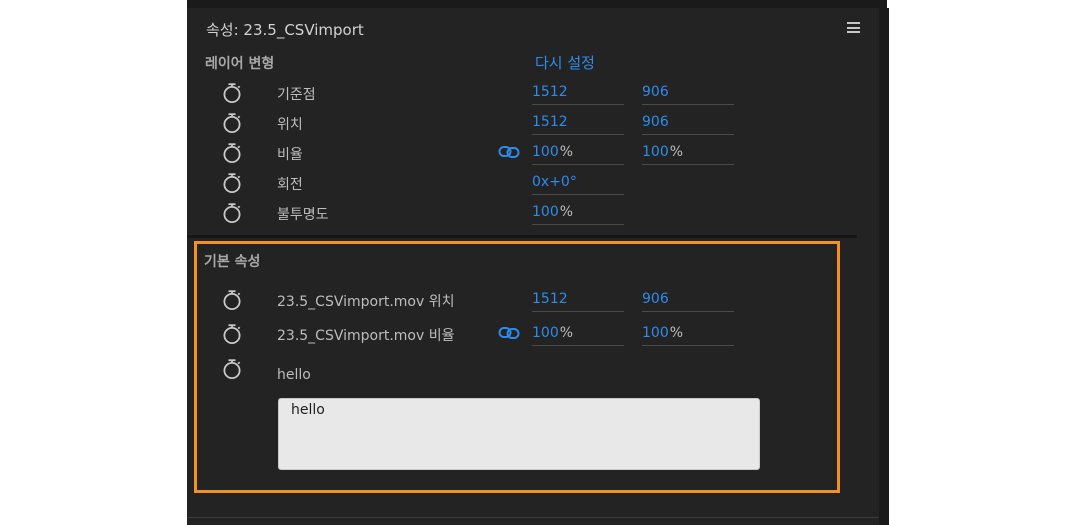  What do you see at coordinates (285, 30) in the screenshot?
I see `panel-title: 속성: 23.5_CSVimport` at bounding box center [285, 30].